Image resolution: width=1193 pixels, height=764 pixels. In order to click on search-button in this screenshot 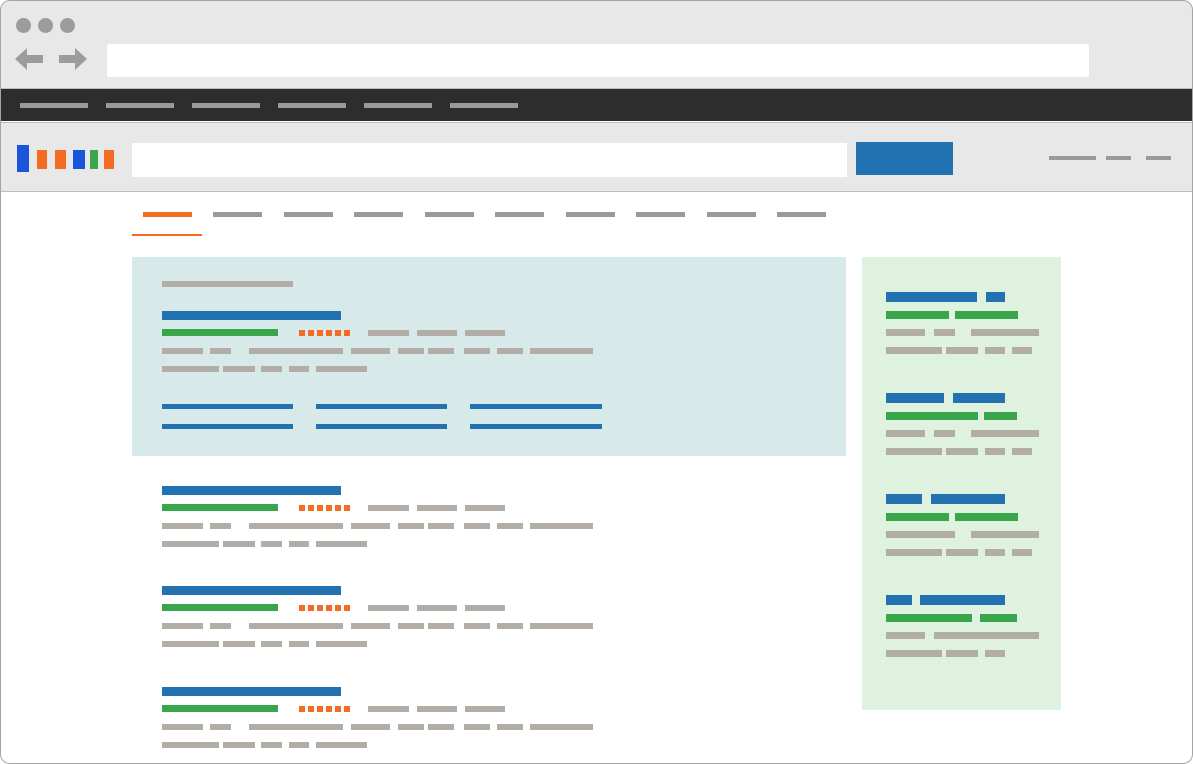, I will do `click(904, 158)`.